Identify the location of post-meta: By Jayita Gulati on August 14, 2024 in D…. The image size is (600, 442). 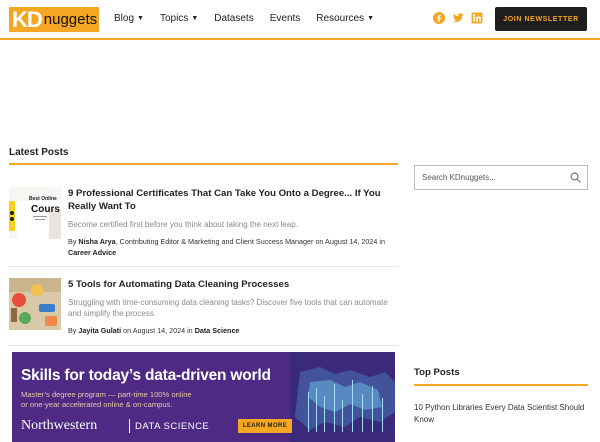
(233, 330).